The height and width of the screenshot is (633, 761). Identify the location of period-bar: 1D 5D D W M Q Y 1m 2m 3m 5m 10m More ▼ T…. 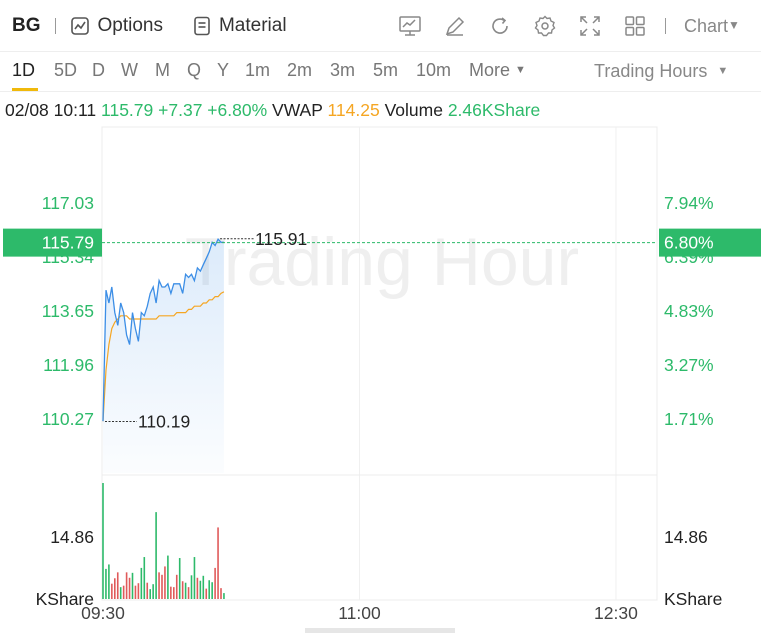
(380, 72).